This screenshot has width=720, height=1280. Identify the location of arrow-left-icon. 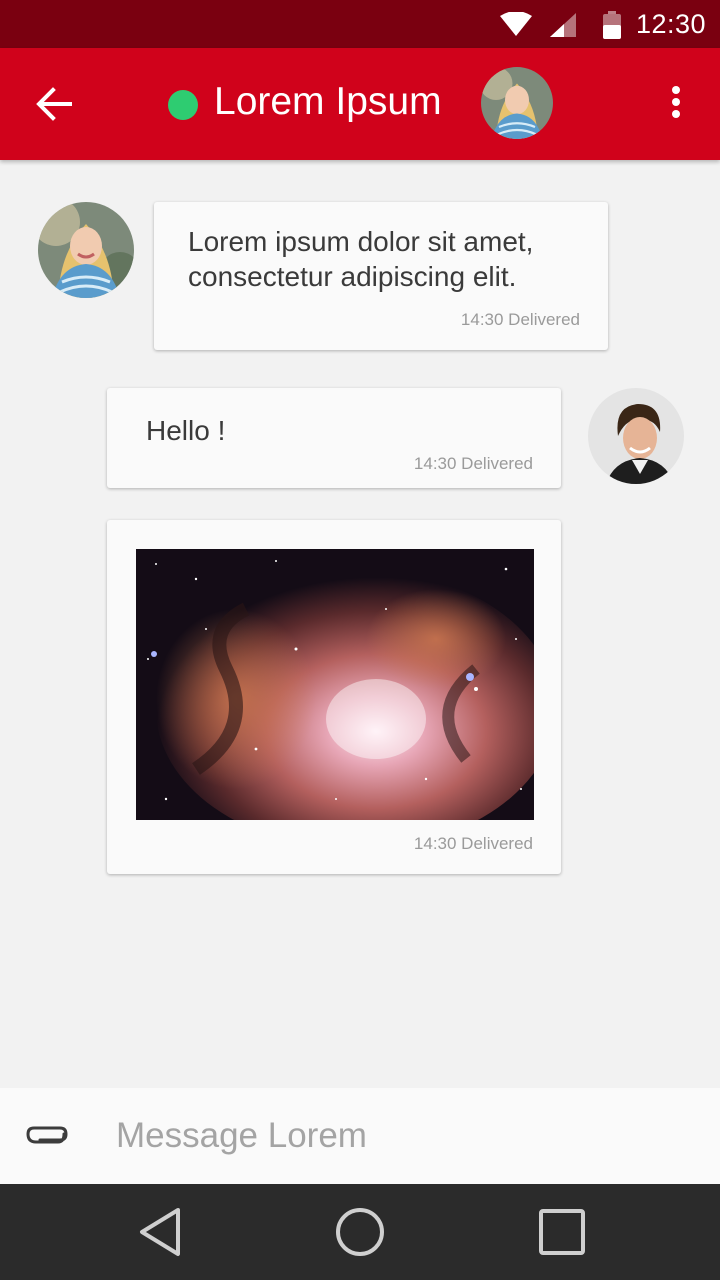
(54, 106).